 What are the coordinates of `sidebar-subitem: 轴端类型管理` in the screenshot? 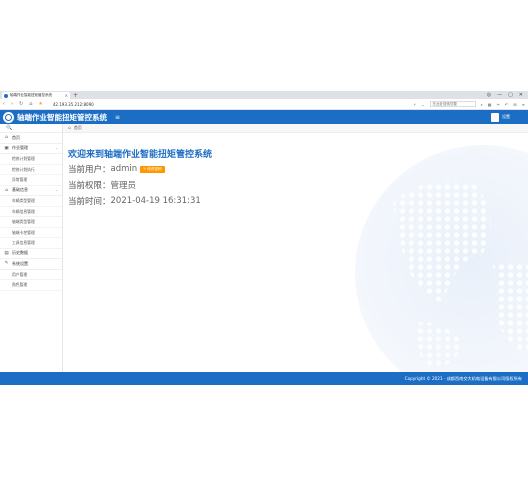 It's located at (31, 222).